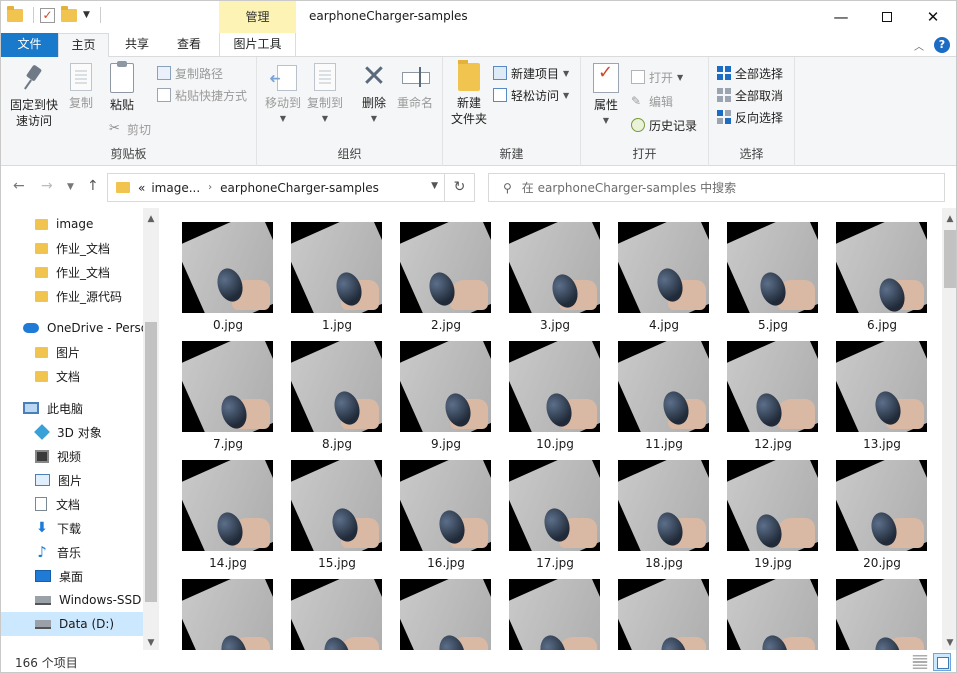 This screenshot has width=957, height=673. What do you see at coordinates (222, 270) in the screenshot?
I see `file-item: 0.jpg` at bounding box center [222, 270].